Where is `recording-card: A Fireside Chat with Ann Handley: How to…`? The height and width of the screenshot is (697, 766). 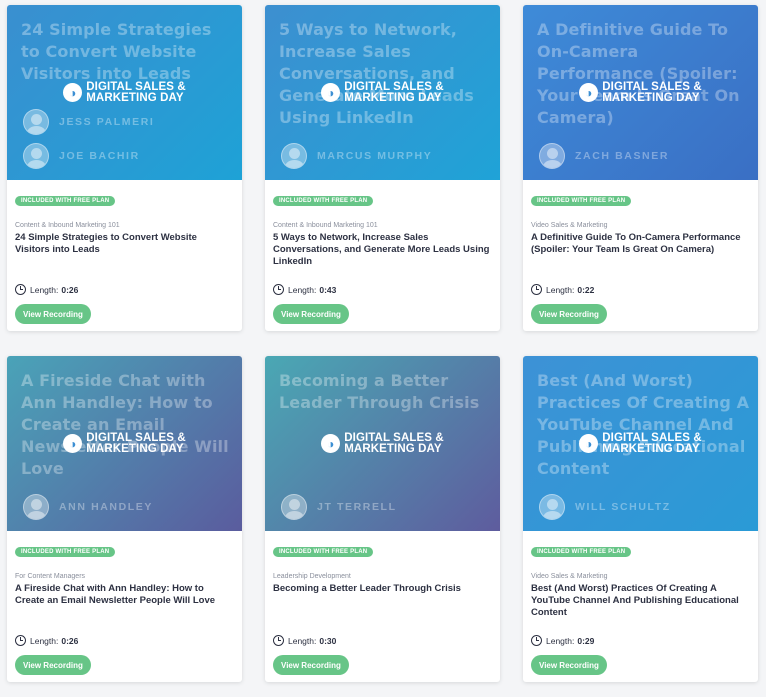
recording-card: A Fireside Chat with Ann Handley: How to… is located at coordinates (124, 519).